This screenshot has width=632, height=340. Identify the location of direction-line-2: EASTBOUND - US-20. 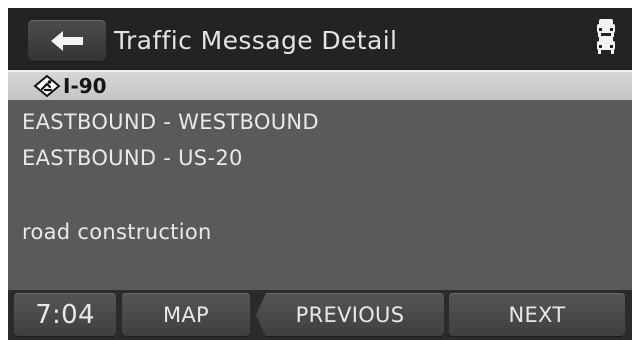
(132, 158).